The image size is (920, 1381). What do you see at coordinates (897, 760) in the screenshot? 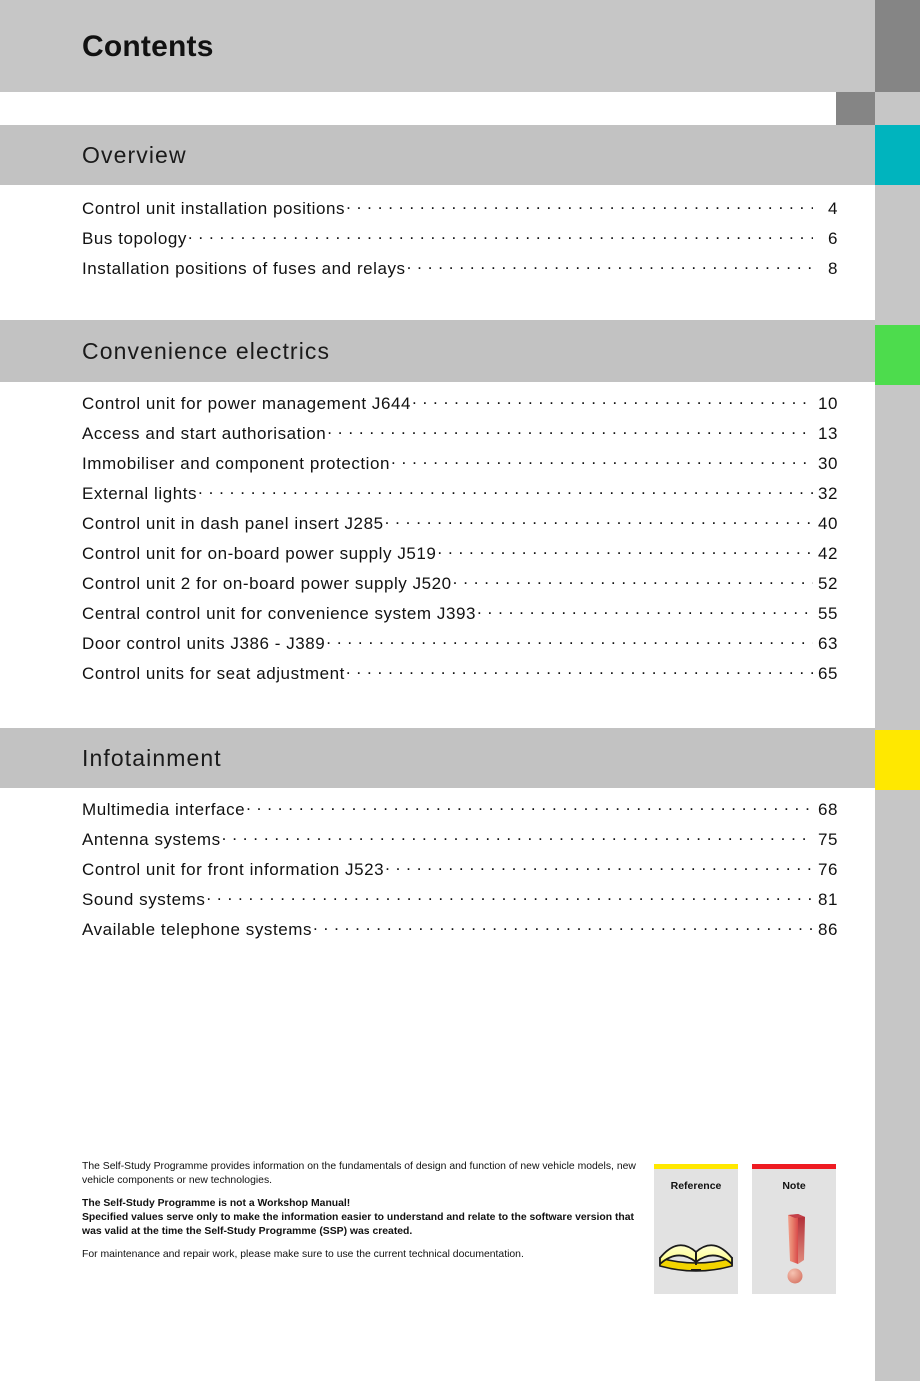
I see `index-tab-infotainment` at bounding box center [897, 760].